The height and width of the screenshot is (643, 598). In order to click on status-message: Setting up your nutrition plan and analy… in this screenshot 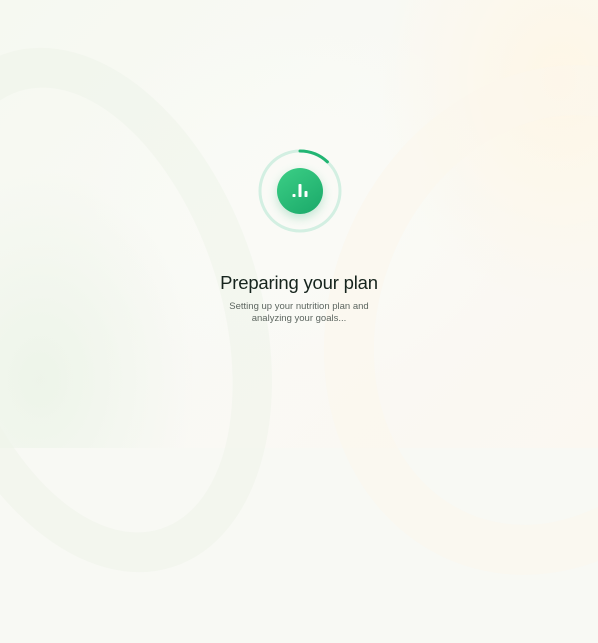, I will do `click(299, 313)`.